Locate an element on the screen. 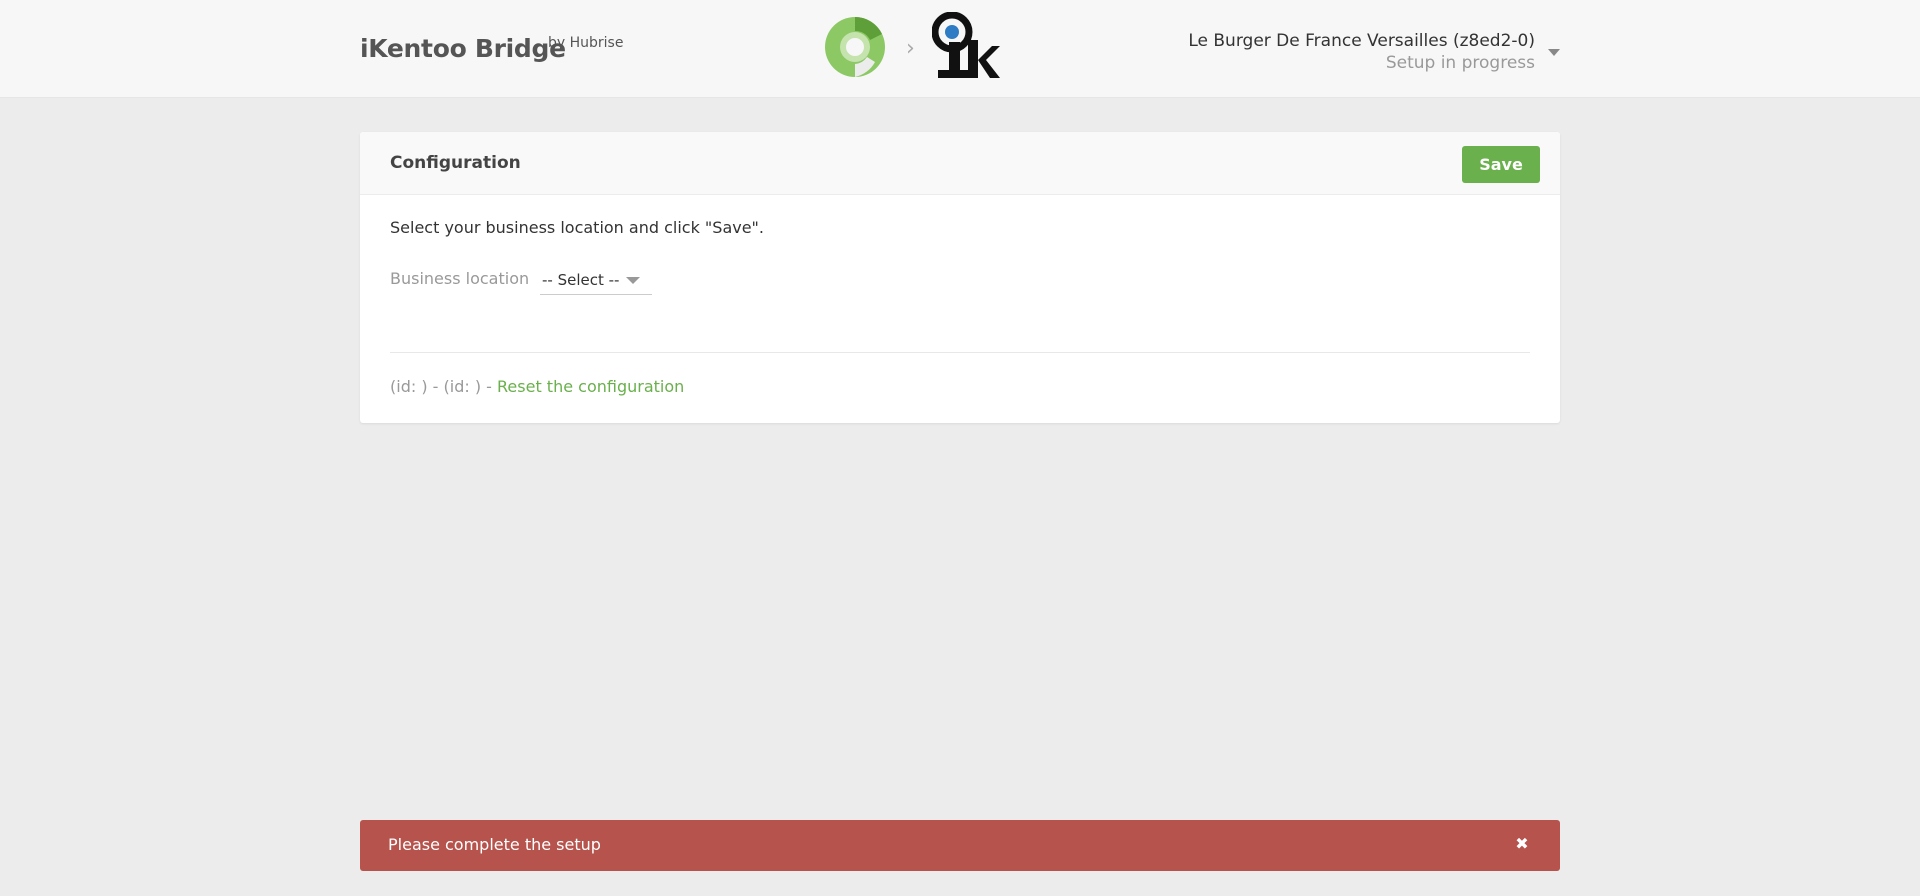 The height and width of the screenshot is (896, 1920). app-by-label: by Hubrise is located at coordinates (586, 43).